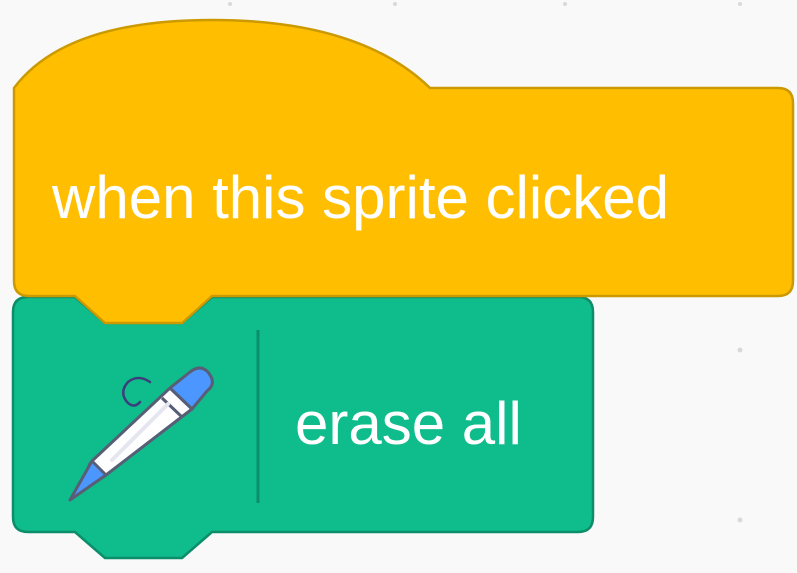 The image size is (797, 573). I want to click on erase-all-label: erase all, so click(408, 423).